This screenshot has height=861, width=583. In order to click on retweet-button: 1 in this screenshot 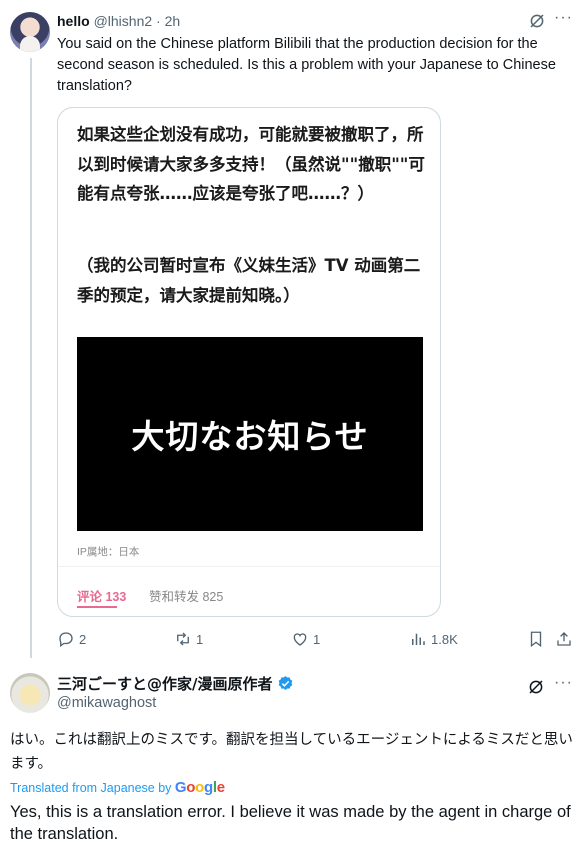, I will do `click(188, 639)`.